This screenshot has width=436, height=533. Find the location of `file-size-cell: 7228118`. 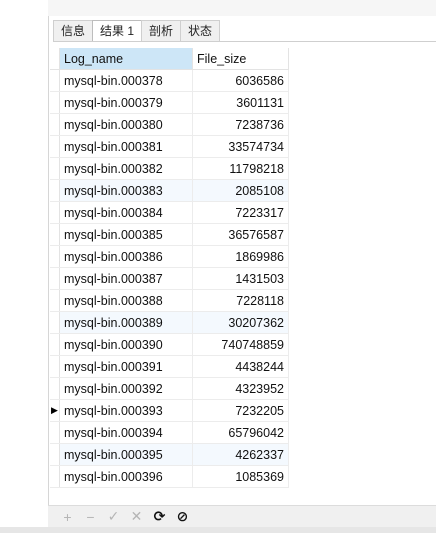

file-size-cell: 7228118 is located at coordinates (240, 300).